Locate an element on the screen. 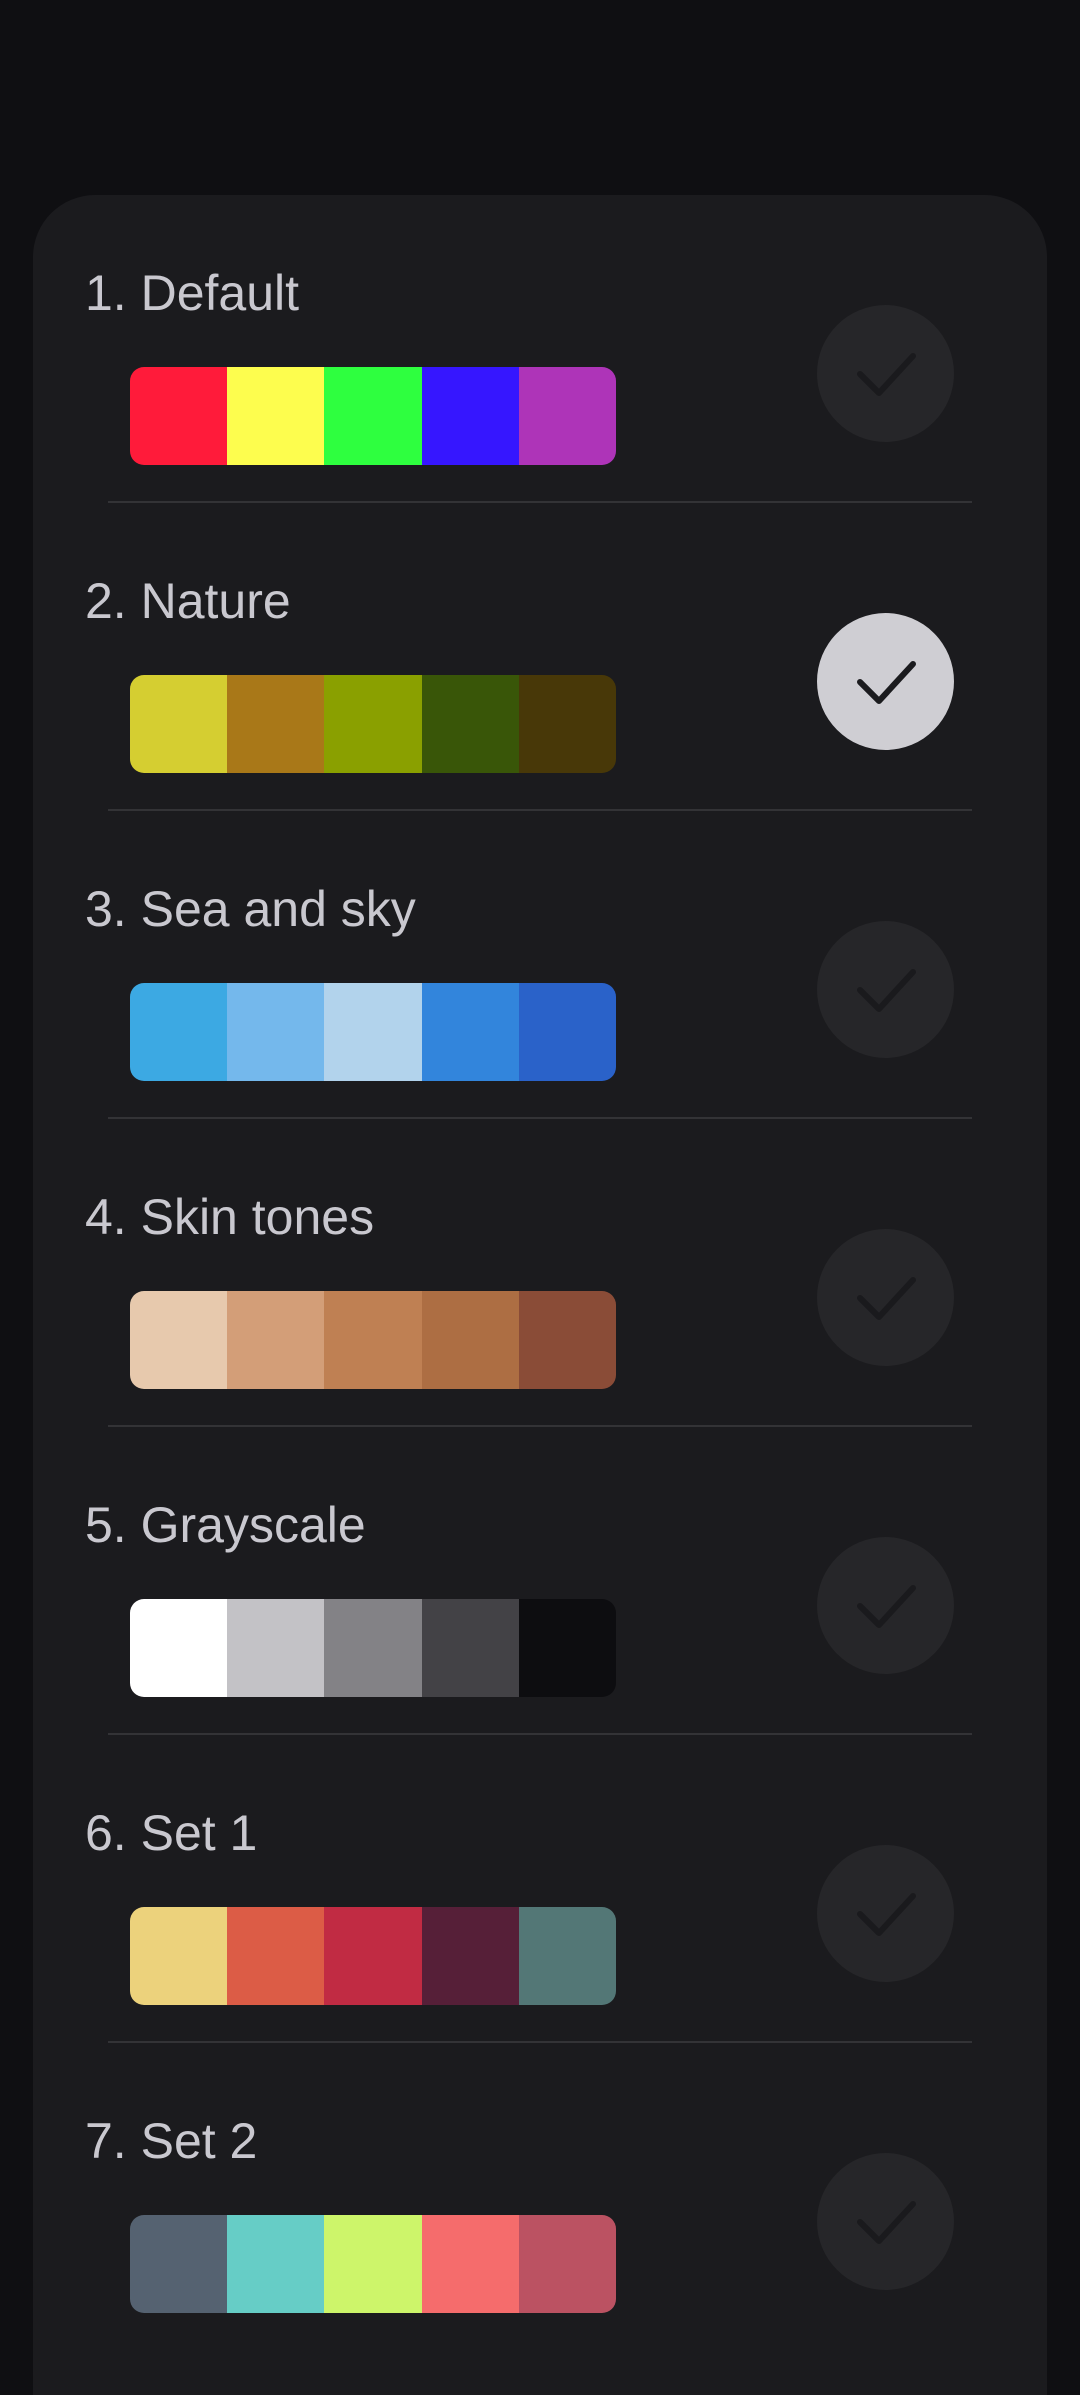 This screenshot has height=2395, width=1080. palette-title: 6. Set 1 is located at coordinates (171, 1833).